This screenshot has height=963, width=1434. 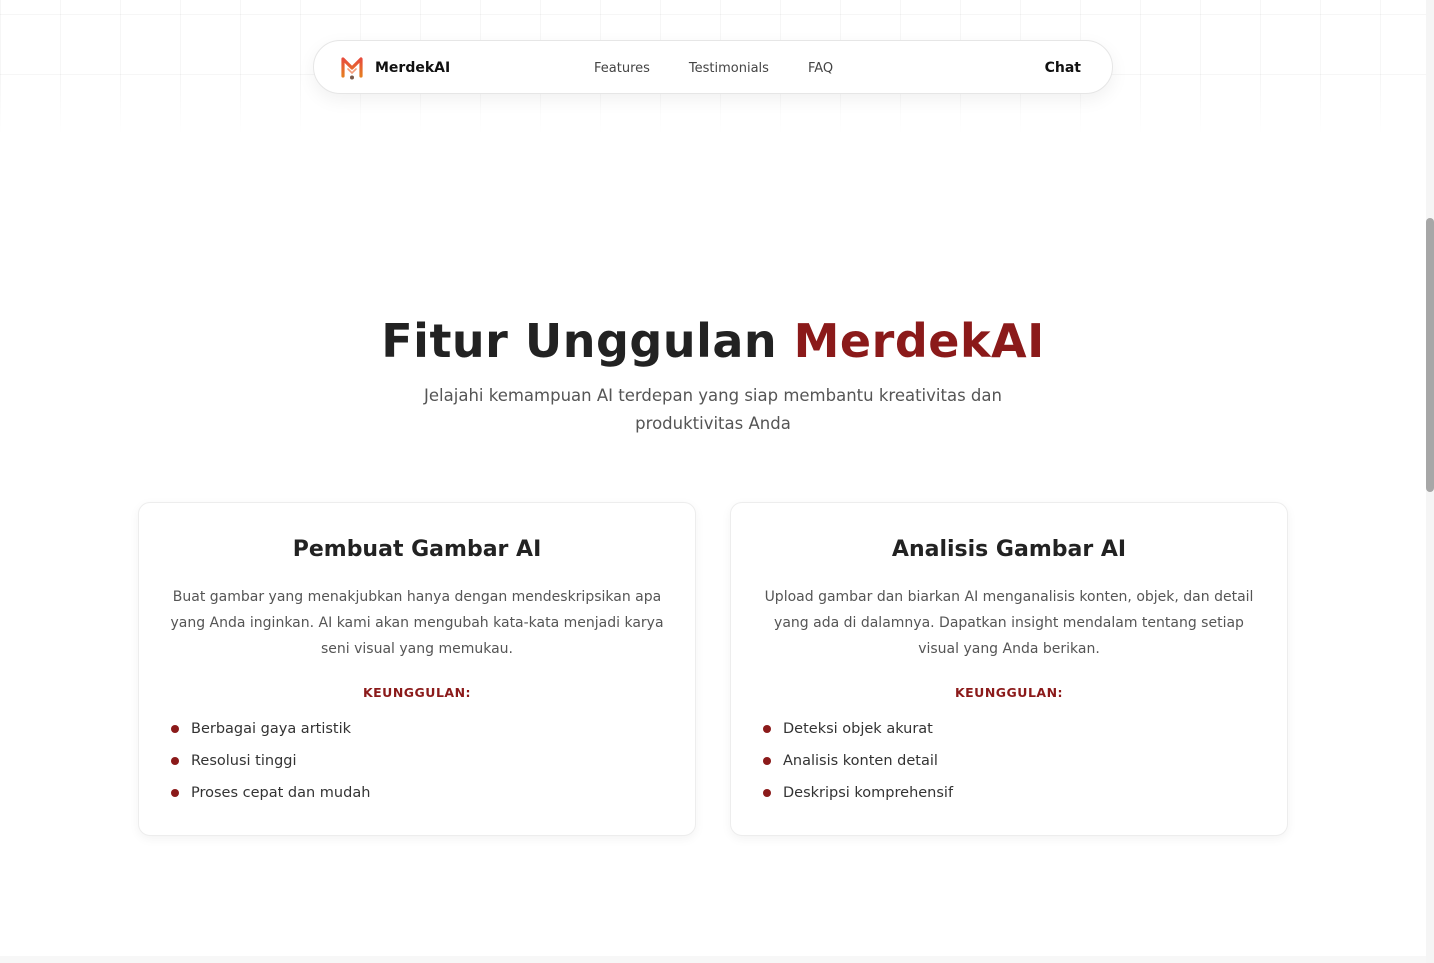 What do you see at coordinates (860, 761) in the screenshot?
I see `list-item-text: Analisis konten detail` at bounding box center [860, 761].